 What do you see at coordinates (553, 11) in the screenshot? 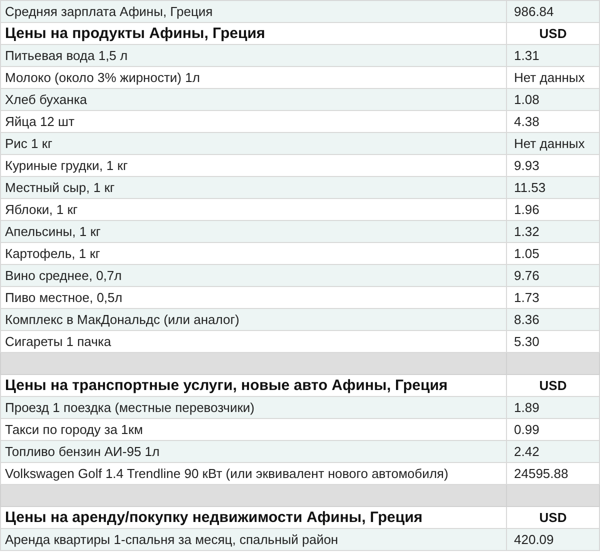
I see `table-cell: 986.84` at bounding box center [553, 11].